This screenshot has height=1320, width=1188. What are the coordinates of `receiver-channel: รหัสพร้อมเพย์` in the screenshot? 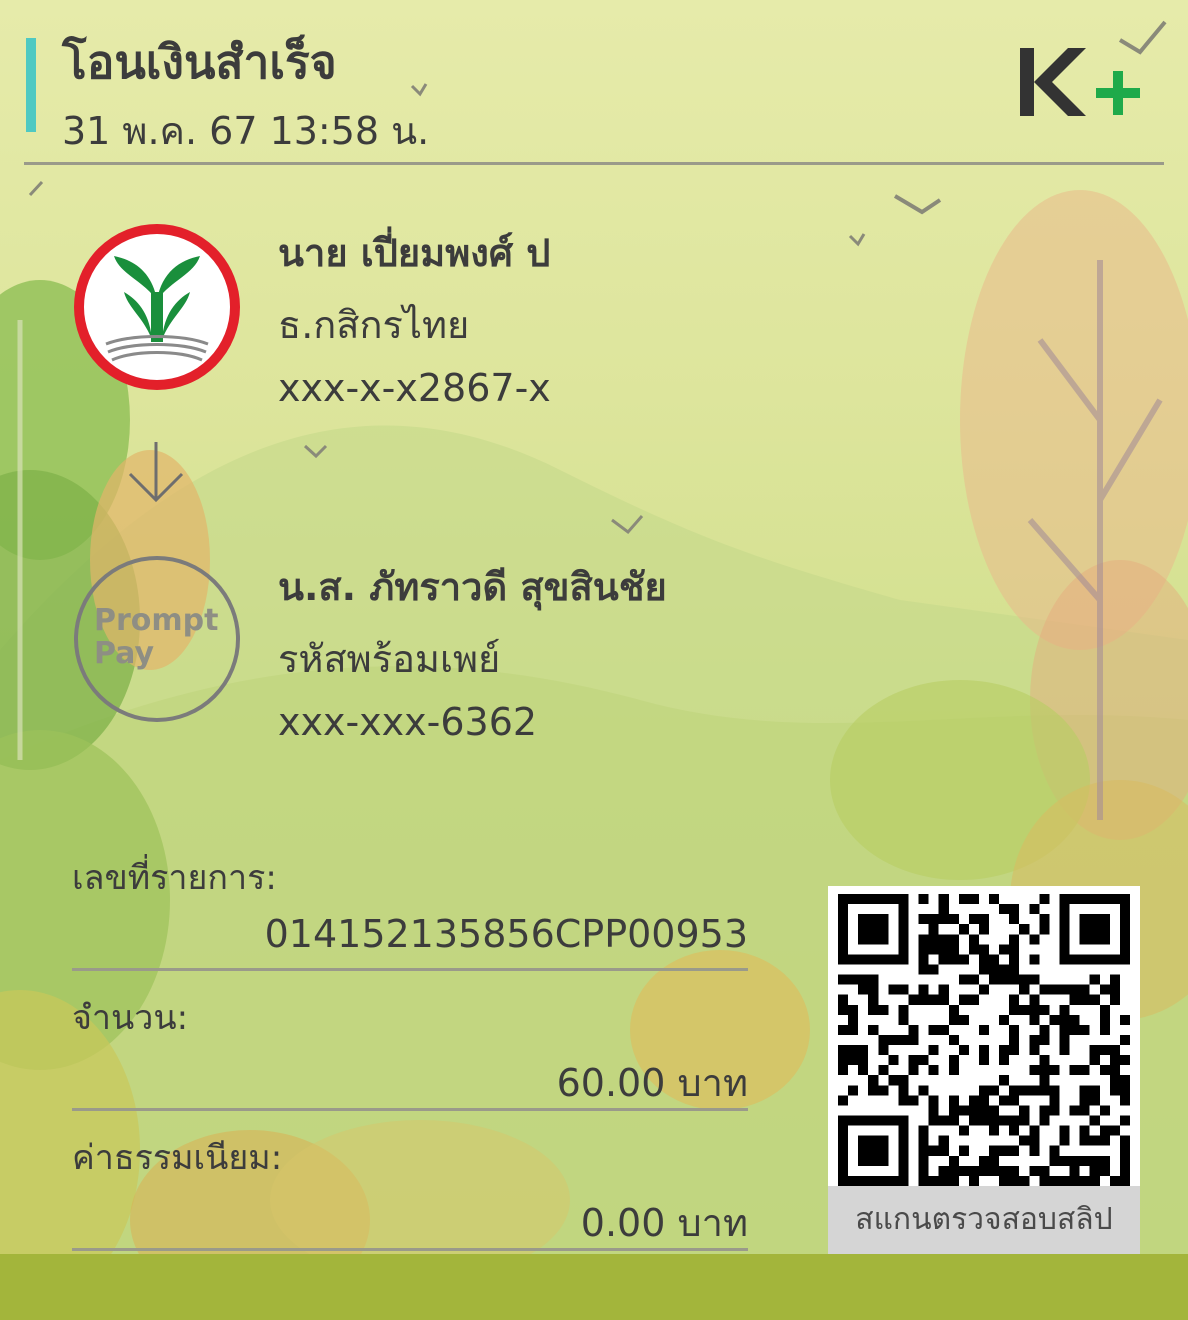 It's located at (389, 659).